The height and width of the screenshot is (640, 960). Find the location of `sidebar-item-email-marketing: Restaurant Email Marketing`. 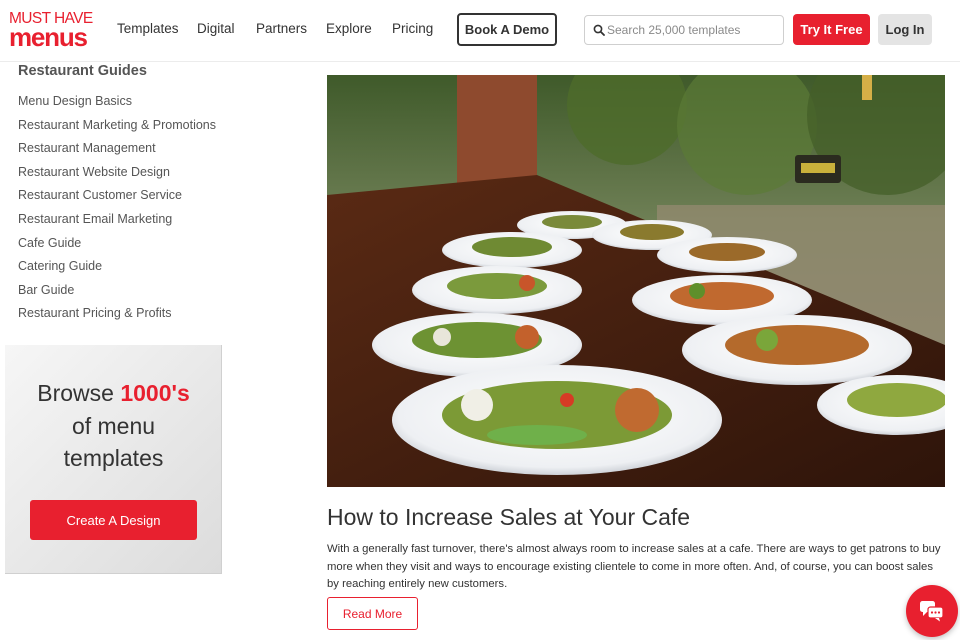

sidebar-item-email-marketing: Restaurant Email Marketing is located at coordinates (117, 224).